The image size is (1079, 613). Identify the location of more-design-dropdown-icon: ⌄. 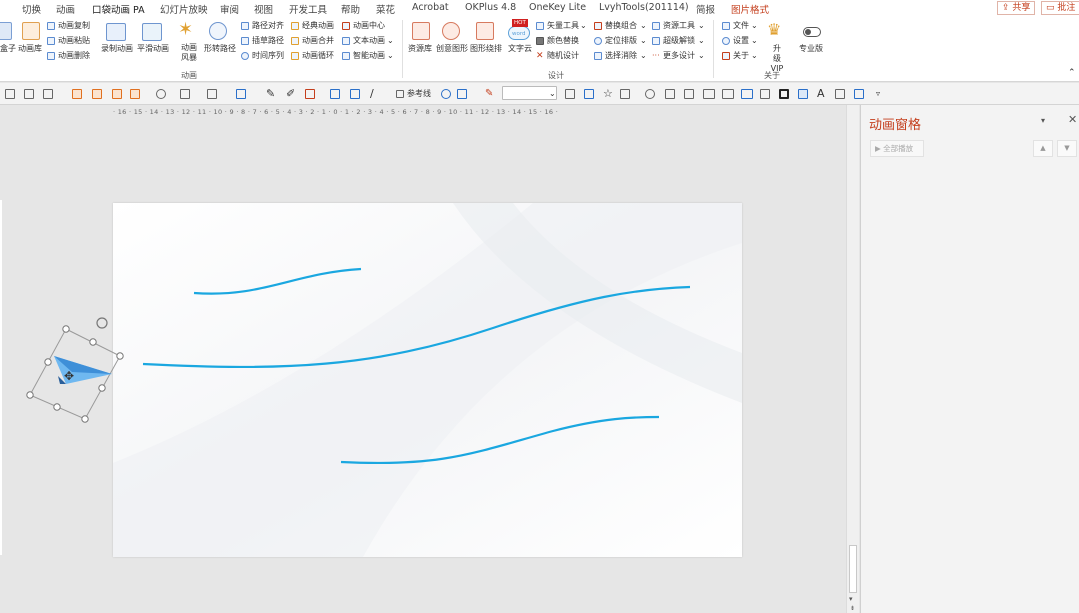
(701, 56).